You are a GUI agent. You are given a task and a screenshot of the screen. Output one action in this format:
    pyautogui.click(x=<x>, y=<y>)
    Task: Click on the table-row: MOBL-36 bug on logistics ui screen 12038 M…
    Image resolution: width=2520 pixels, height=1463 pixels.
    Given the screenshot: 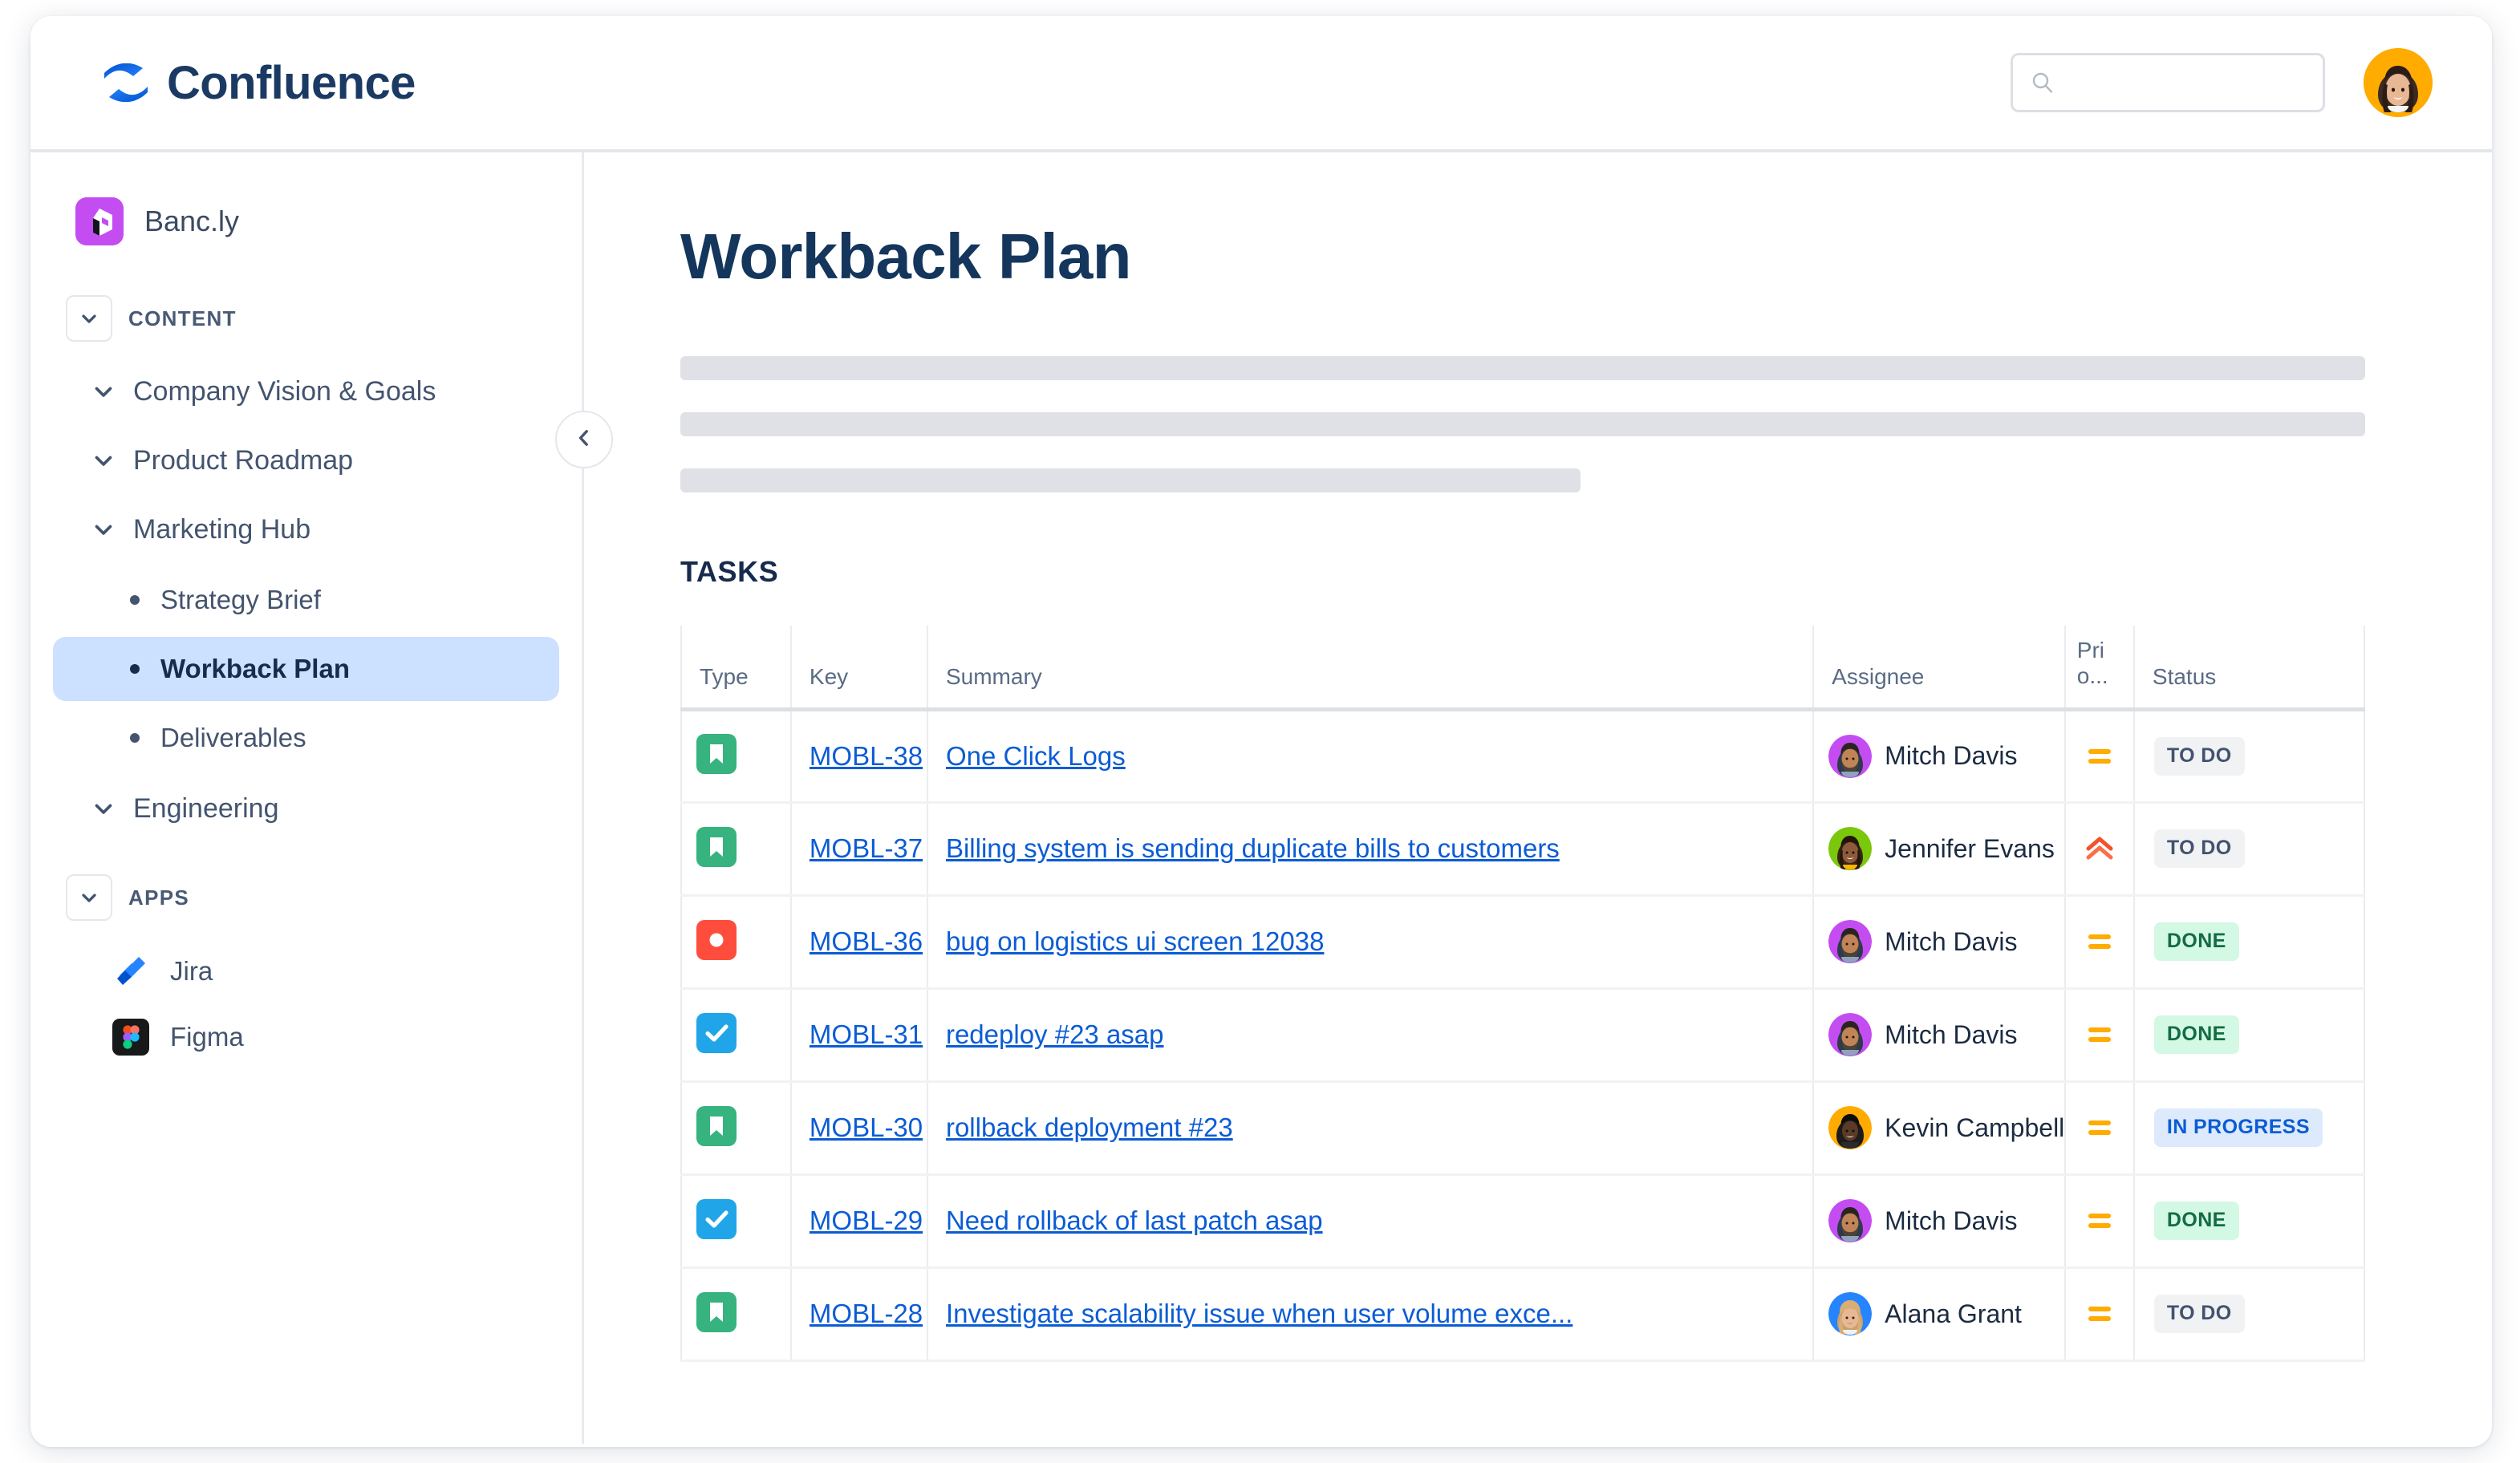 What is the action you would take?
    pyautogui.click(x=1523, y=942)
    